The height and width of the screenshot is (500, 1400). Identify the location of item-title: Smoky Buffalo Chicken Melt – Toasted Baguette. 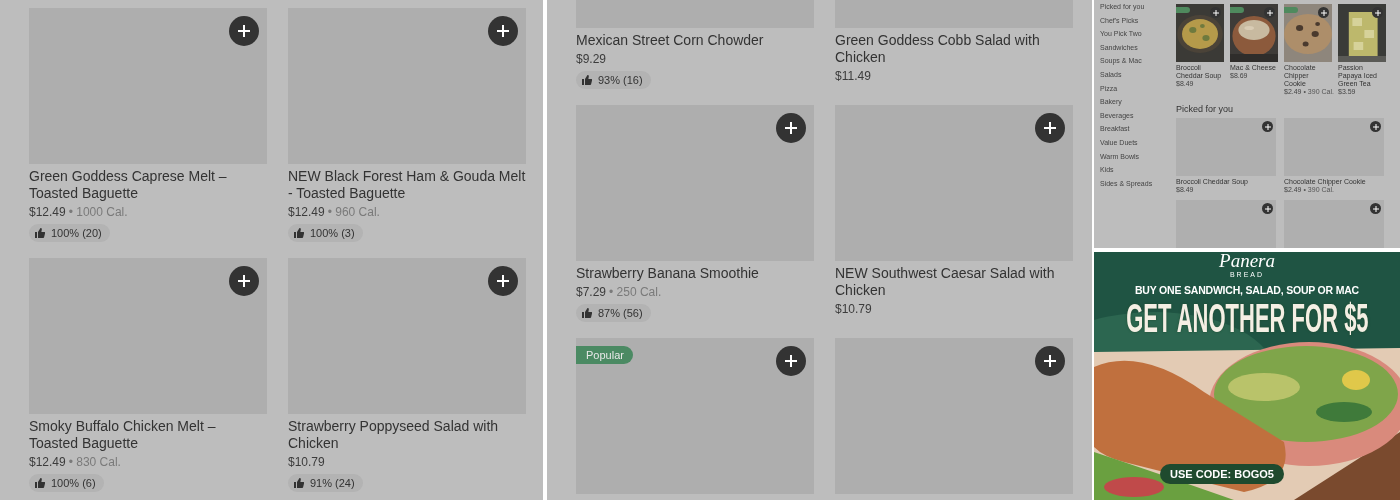
(123, 435).